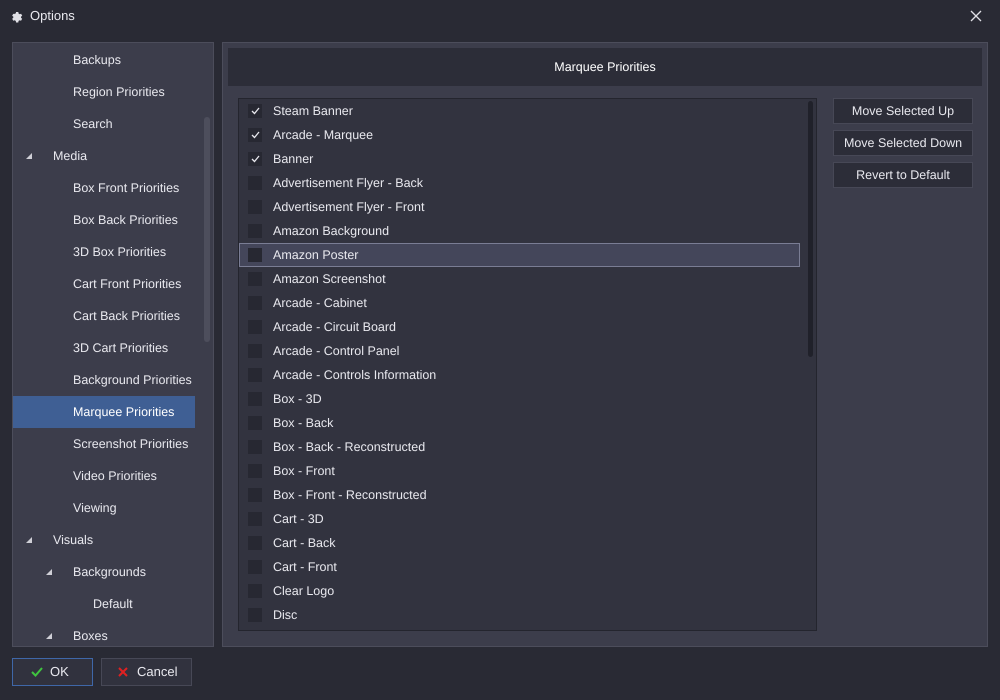 This screenshot has width=1000, height=700. Describe the element at coordinates (519, 135) in the screenshot. I see `list-item: Arcade - Marquee` at that location.